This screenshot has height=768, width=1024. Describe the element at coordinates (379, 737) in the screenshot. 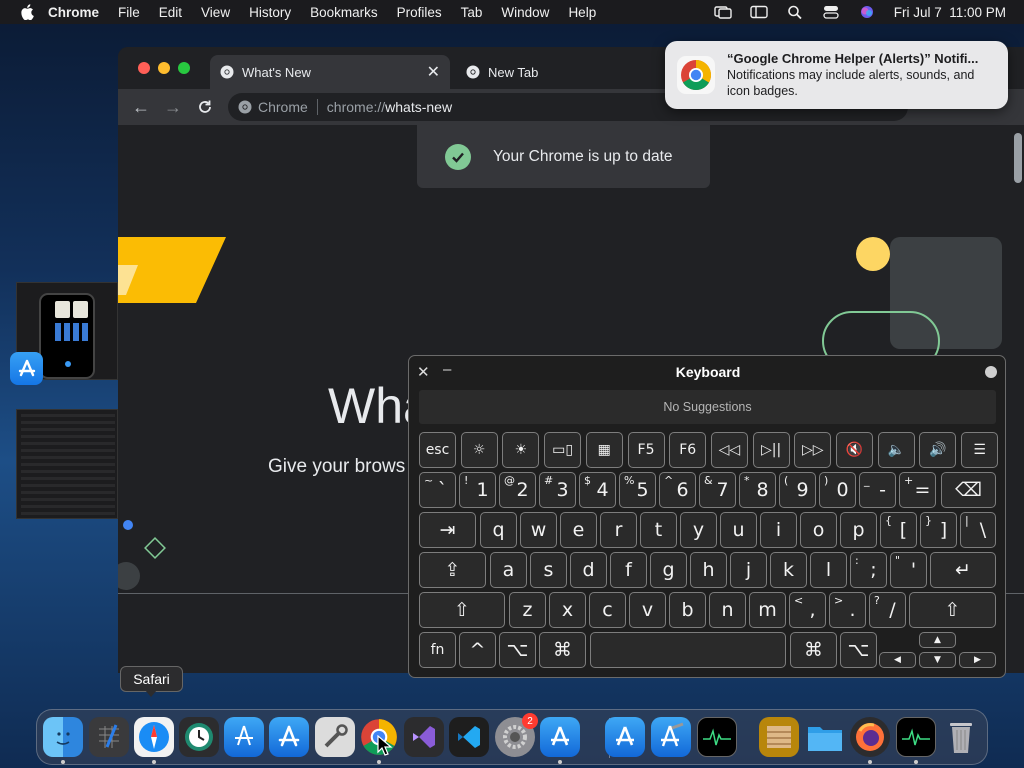

I see `dock-google-chrome` at that location.